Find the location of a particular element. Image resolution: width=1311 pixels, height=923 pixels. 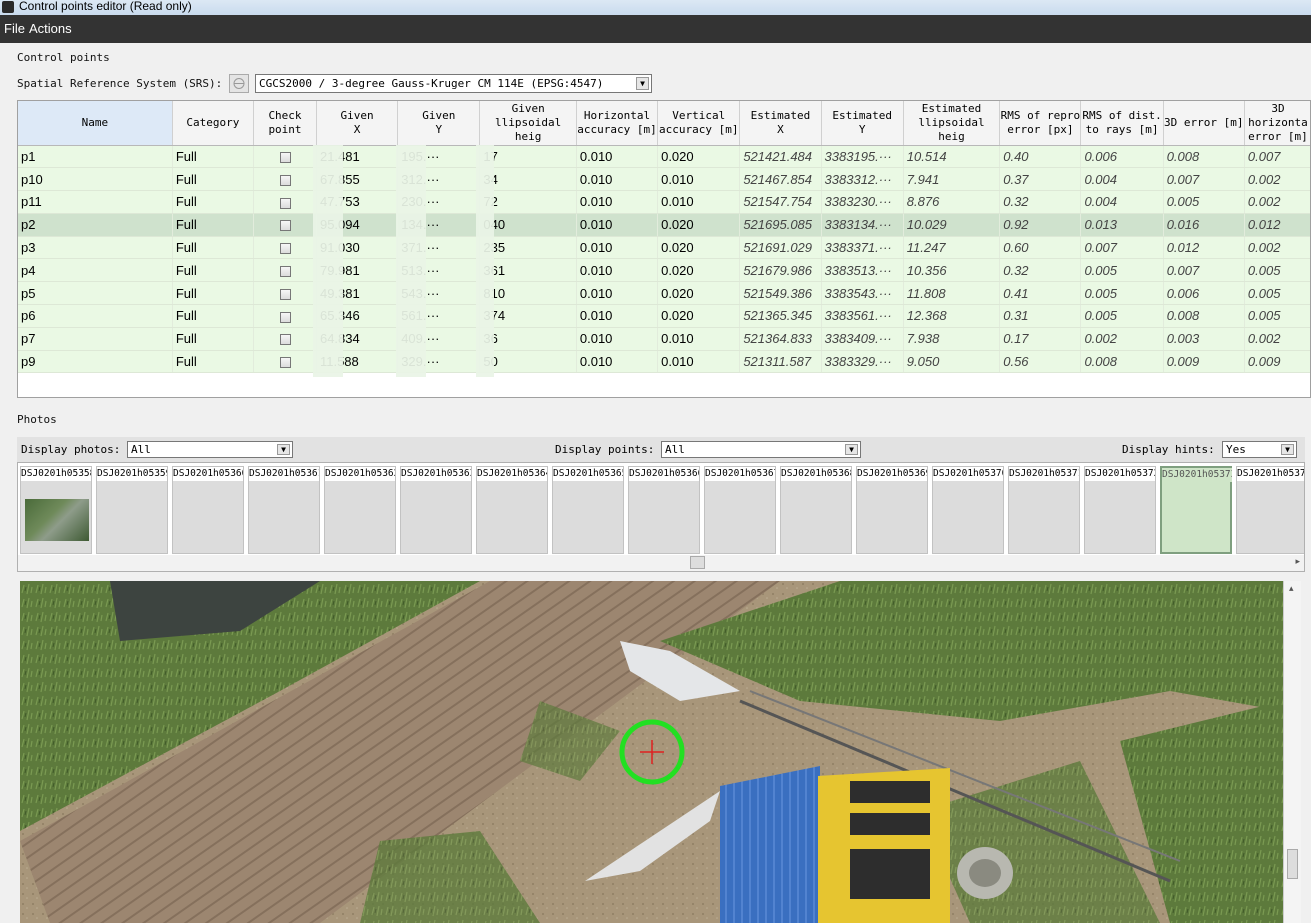

table-cell: 0.012 is located at coordinates (1204, 248).